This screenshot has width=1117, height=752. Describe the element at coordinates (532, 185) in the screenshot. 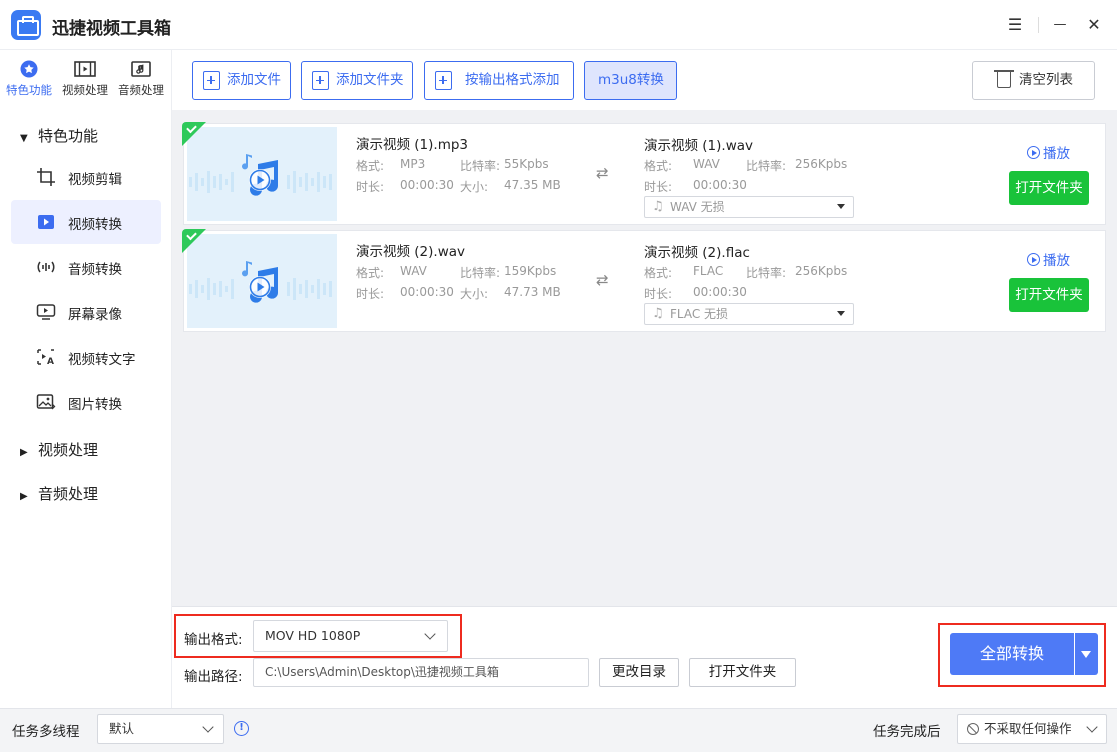

I see `source-size: 47.35 MB` at that location.